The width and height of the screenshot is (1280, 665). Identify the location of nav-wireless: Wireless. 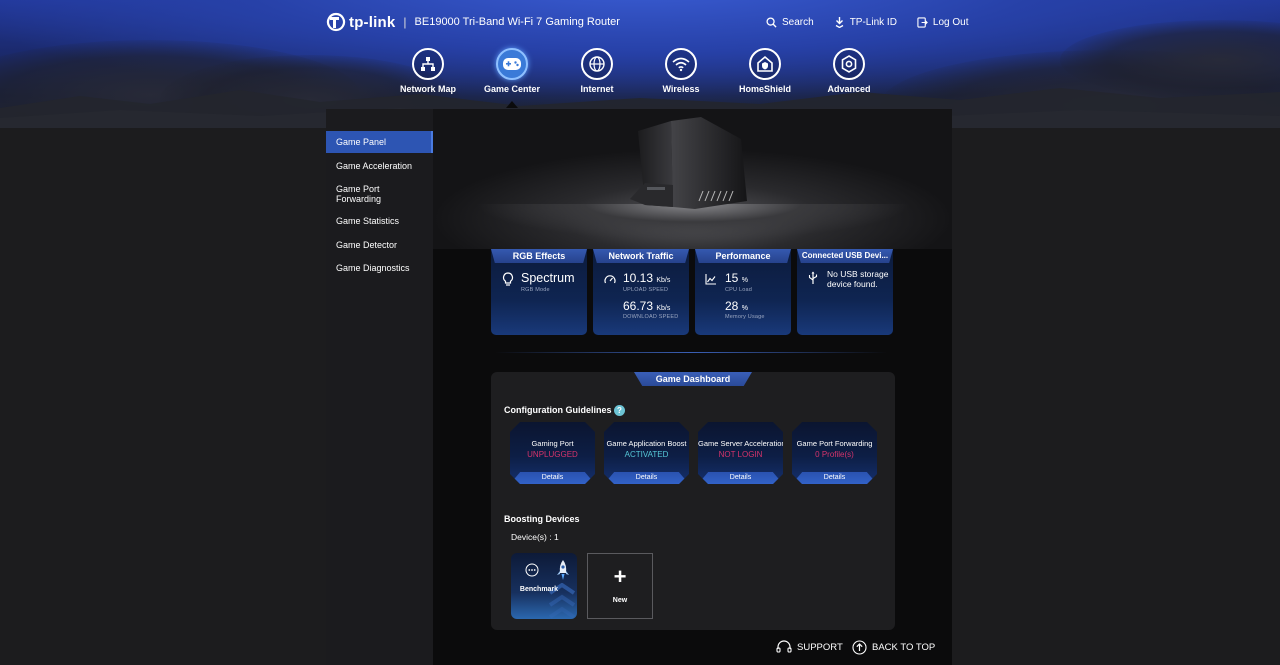
(681, 70).